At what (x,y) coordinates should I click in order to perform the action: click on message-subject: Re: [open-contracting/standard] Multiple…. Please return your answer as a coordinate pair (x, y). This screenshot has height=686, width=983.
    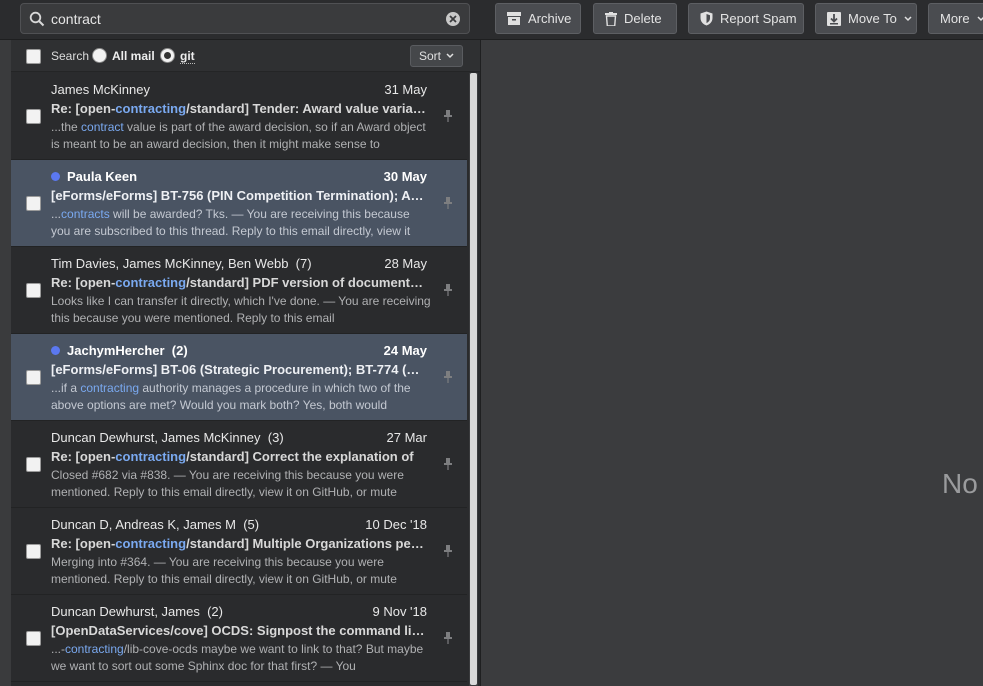
    Looking at the image, I should click on (239, 543).